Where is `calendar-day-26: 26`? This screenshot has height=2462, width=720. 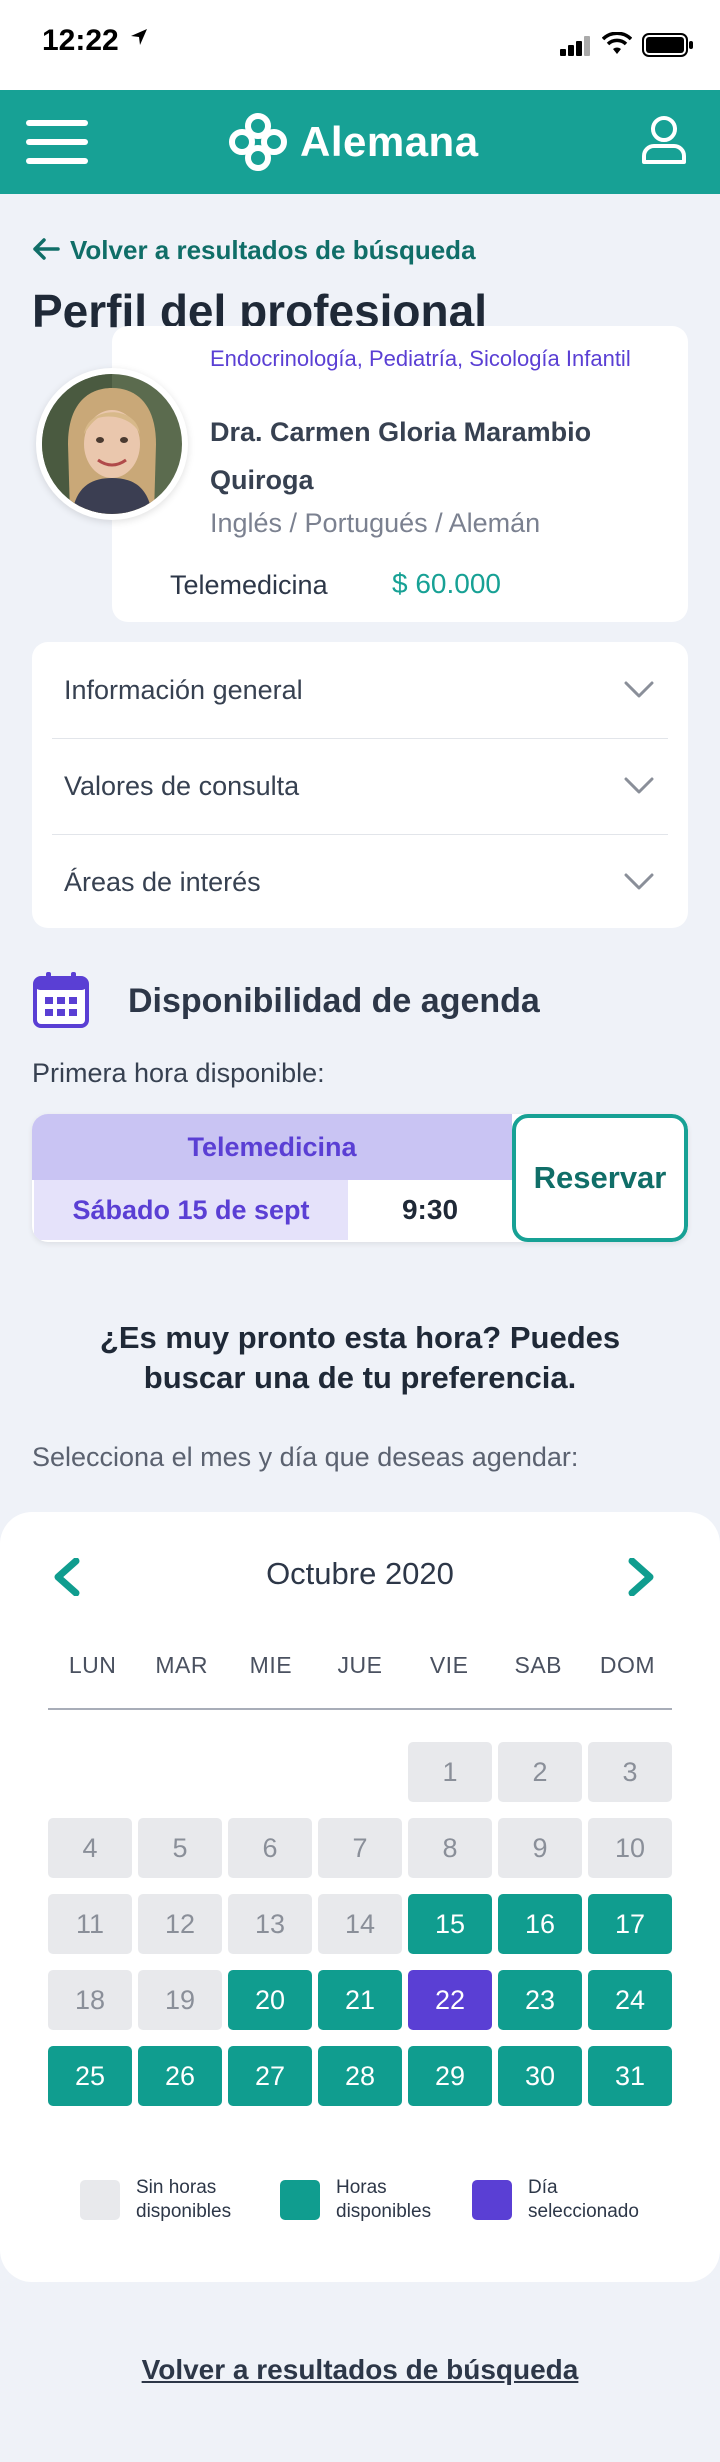 calendar-day-26: 26 is located at coordinates (180, 2076).